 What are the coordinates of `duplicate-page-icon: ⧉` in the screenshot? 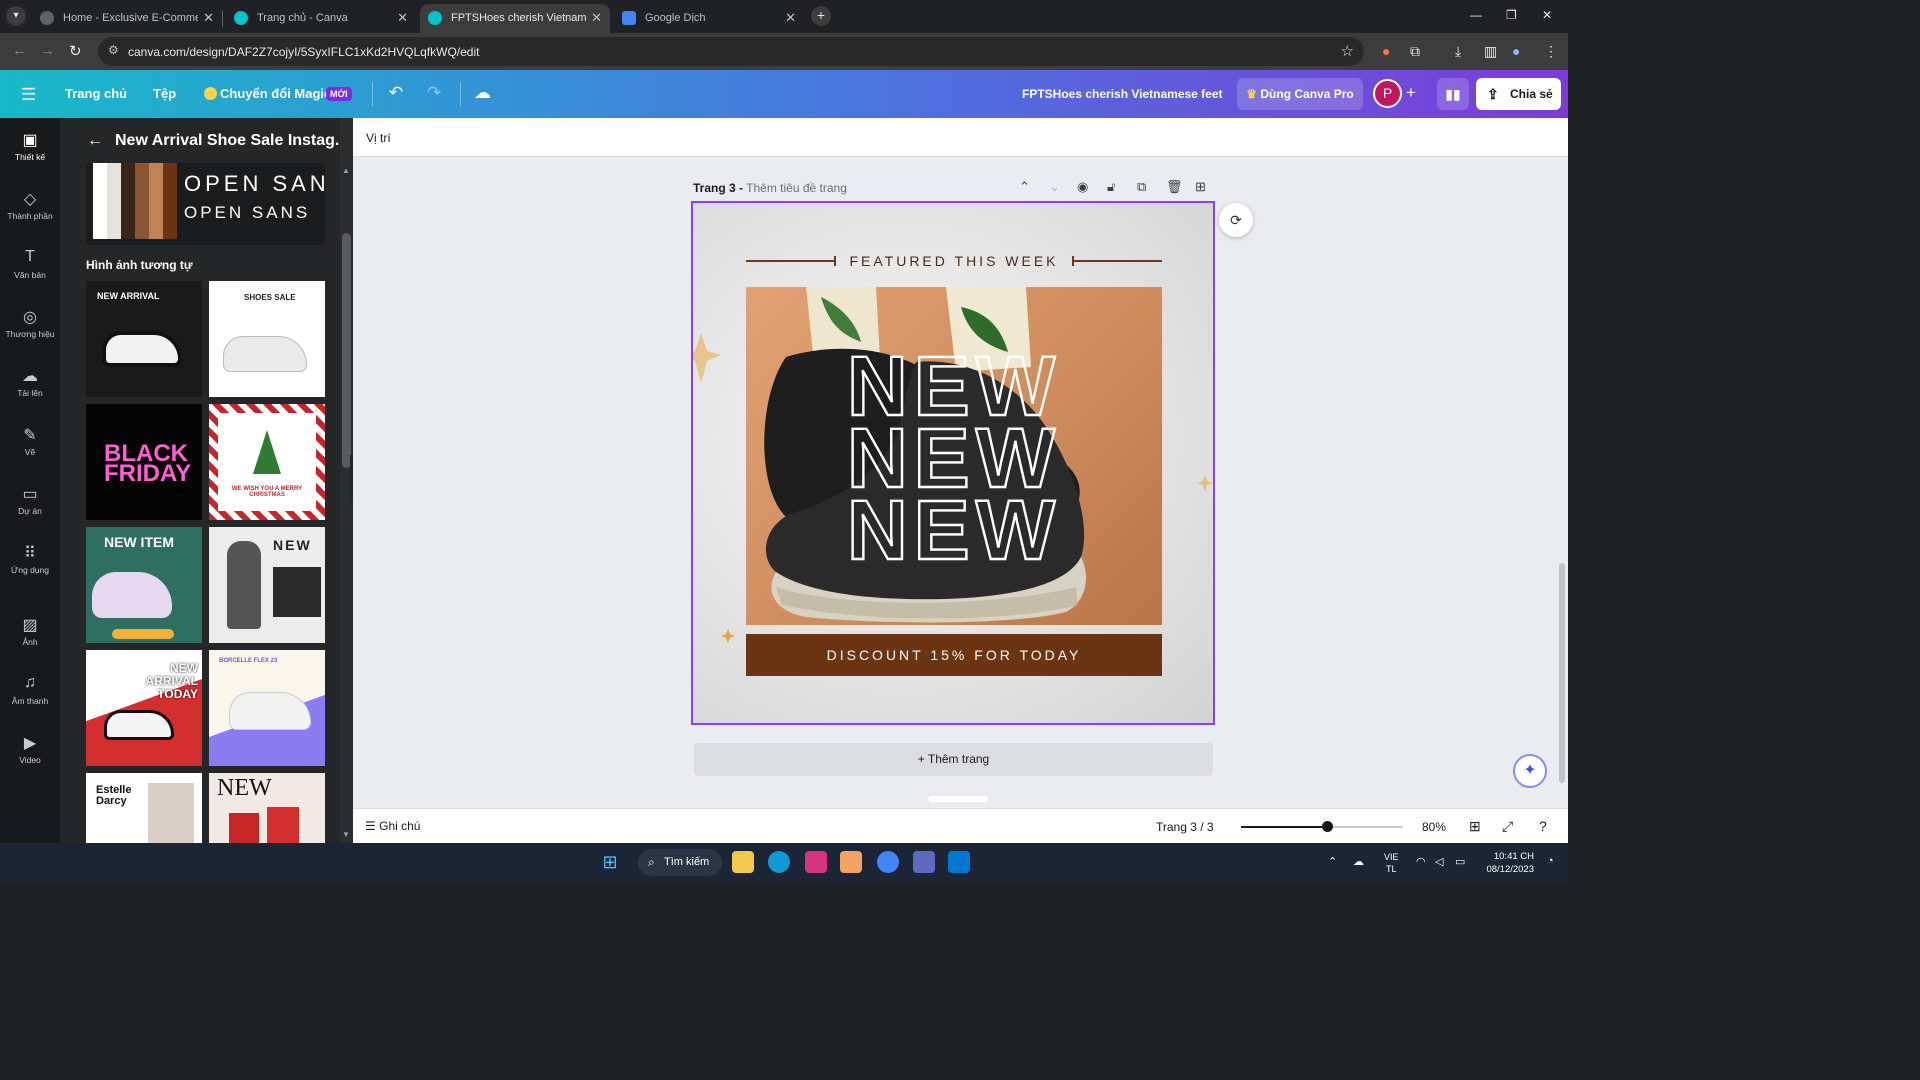 It's located at (1141, 187).